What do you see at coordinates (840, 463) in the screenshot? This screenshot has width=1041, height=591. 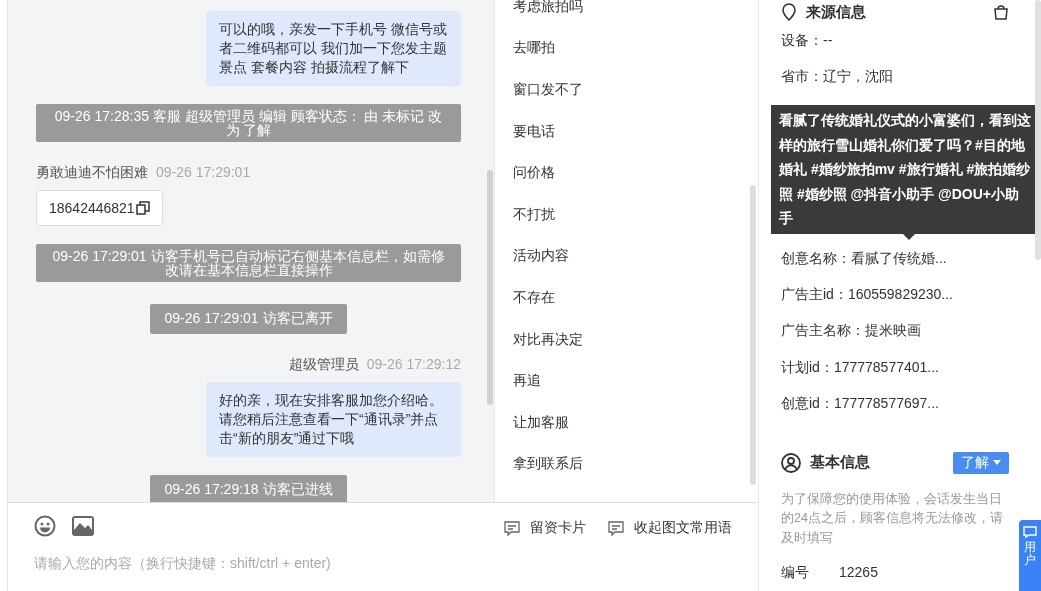 I see `section-title: 基本信息` at bounding box center [840, 463].